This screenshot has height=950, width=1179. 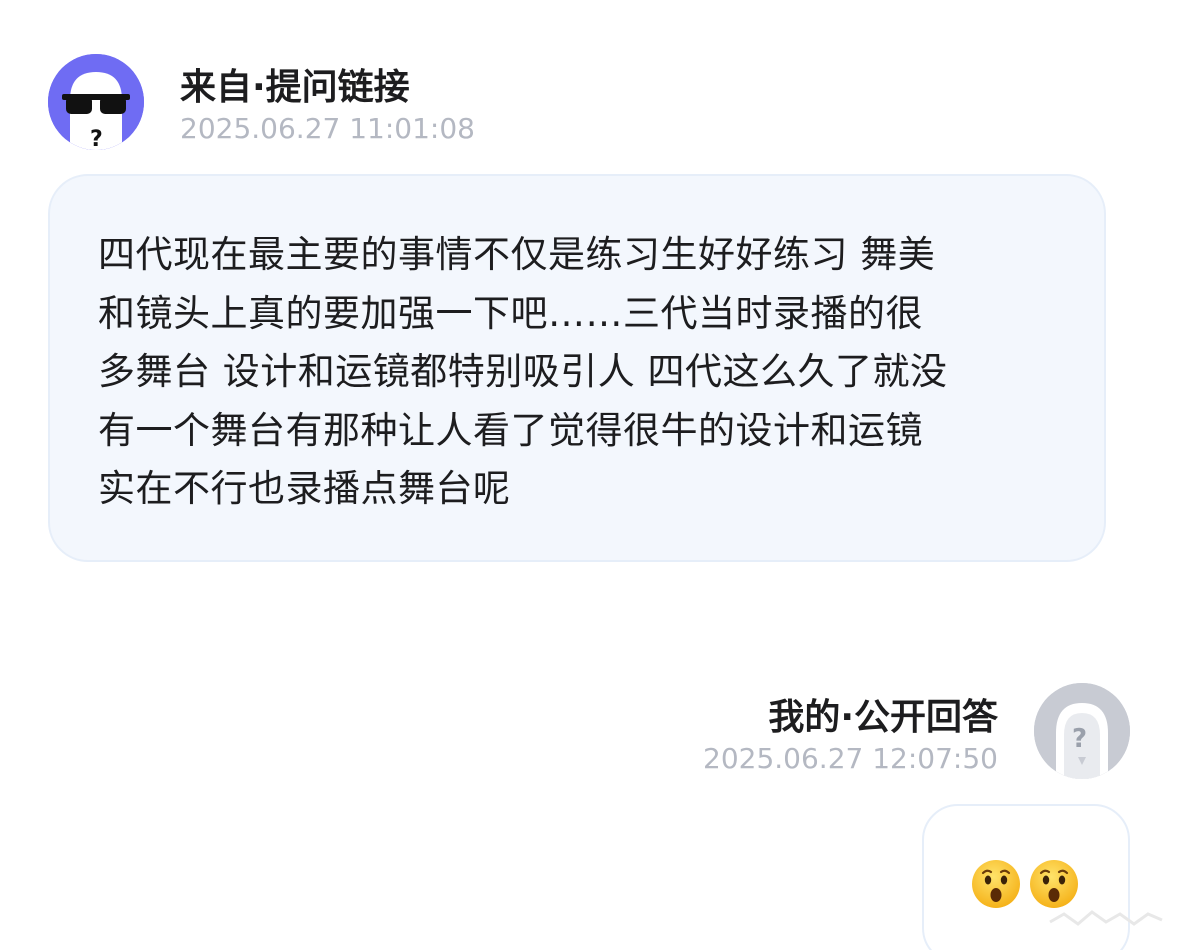 I want to click on anonymous-sunglasses-icon: ?, so click(x=96, y=102).